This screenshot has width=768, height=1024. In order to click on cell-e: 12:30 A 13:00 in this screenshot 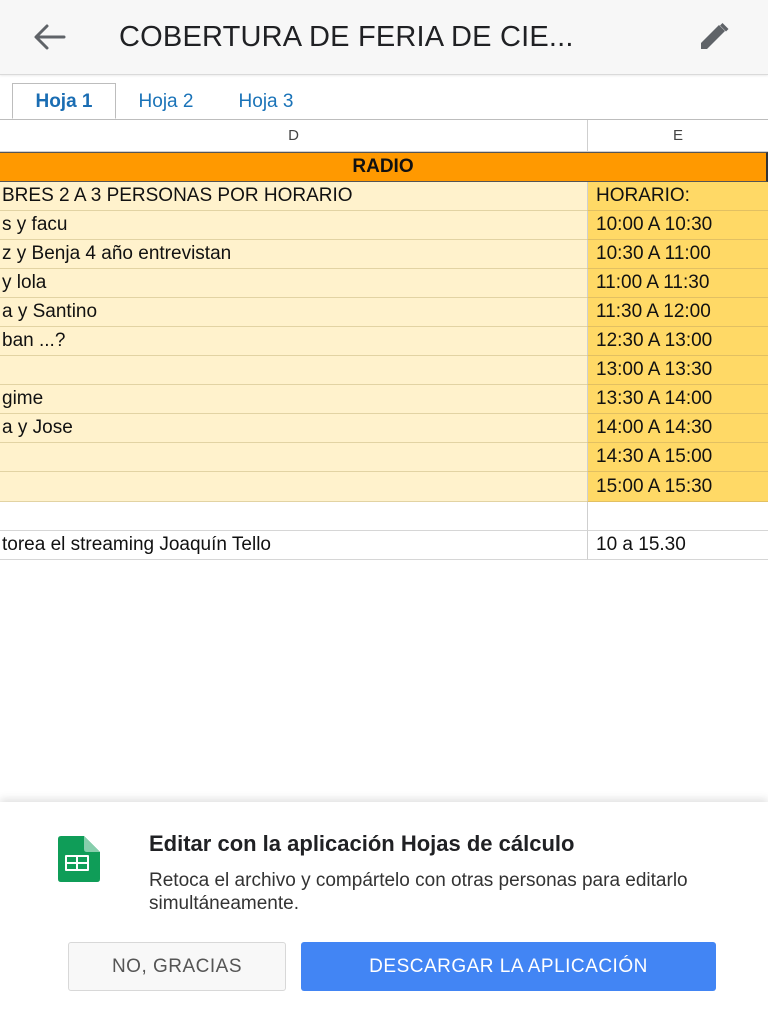, I will do `click(677, 341)`.